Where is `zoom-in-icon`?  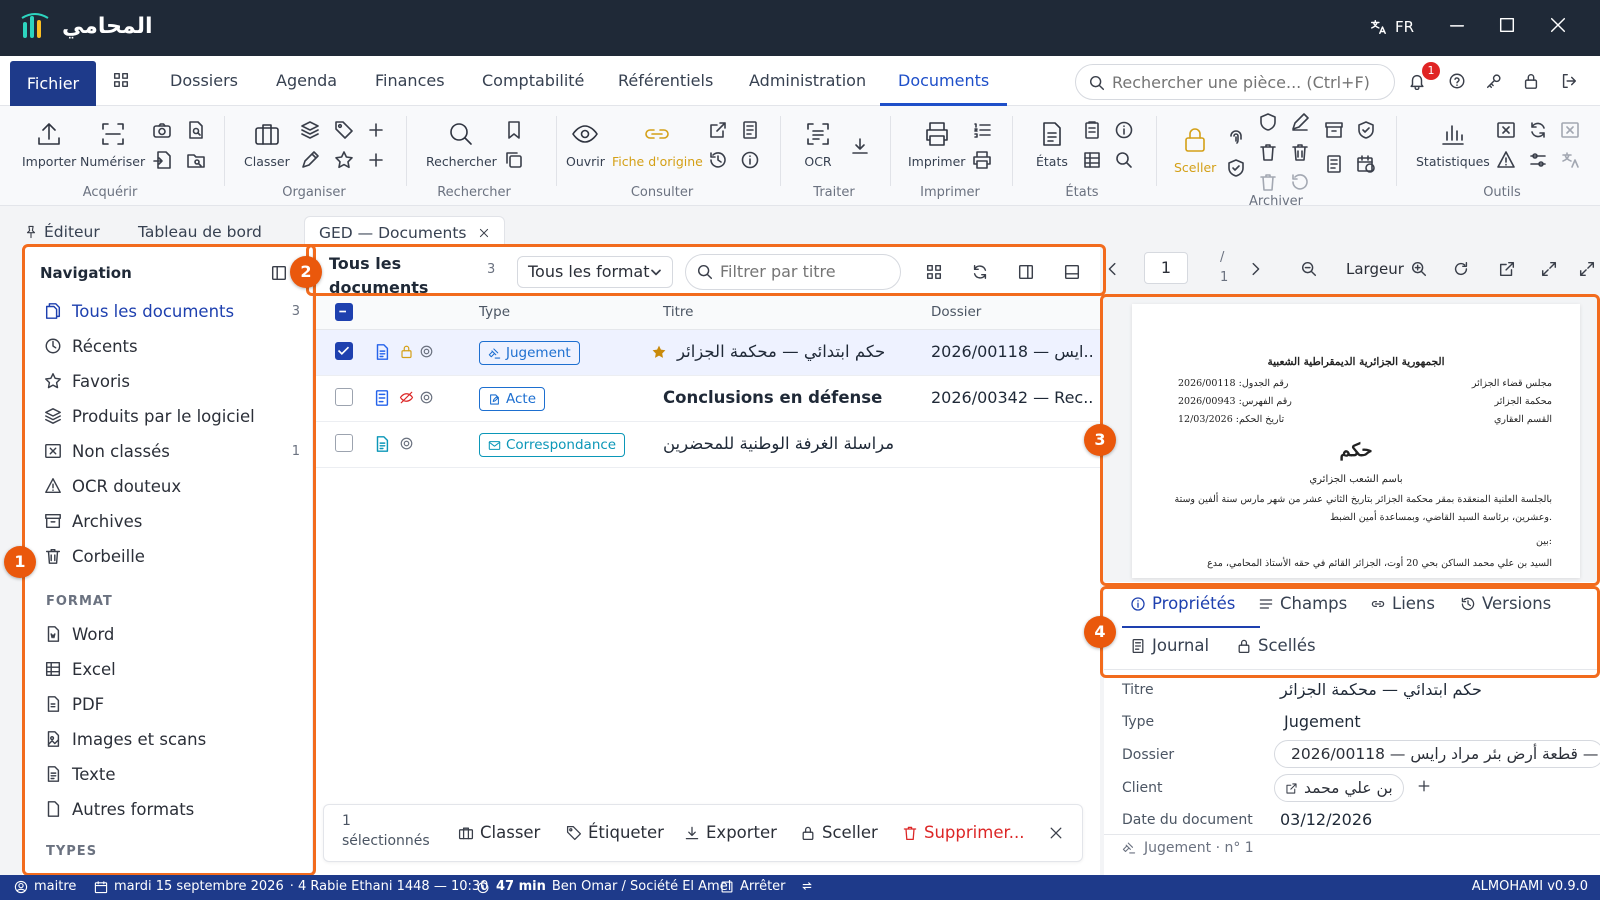 zoom-in-icon is located at coordinates (1419, 269).